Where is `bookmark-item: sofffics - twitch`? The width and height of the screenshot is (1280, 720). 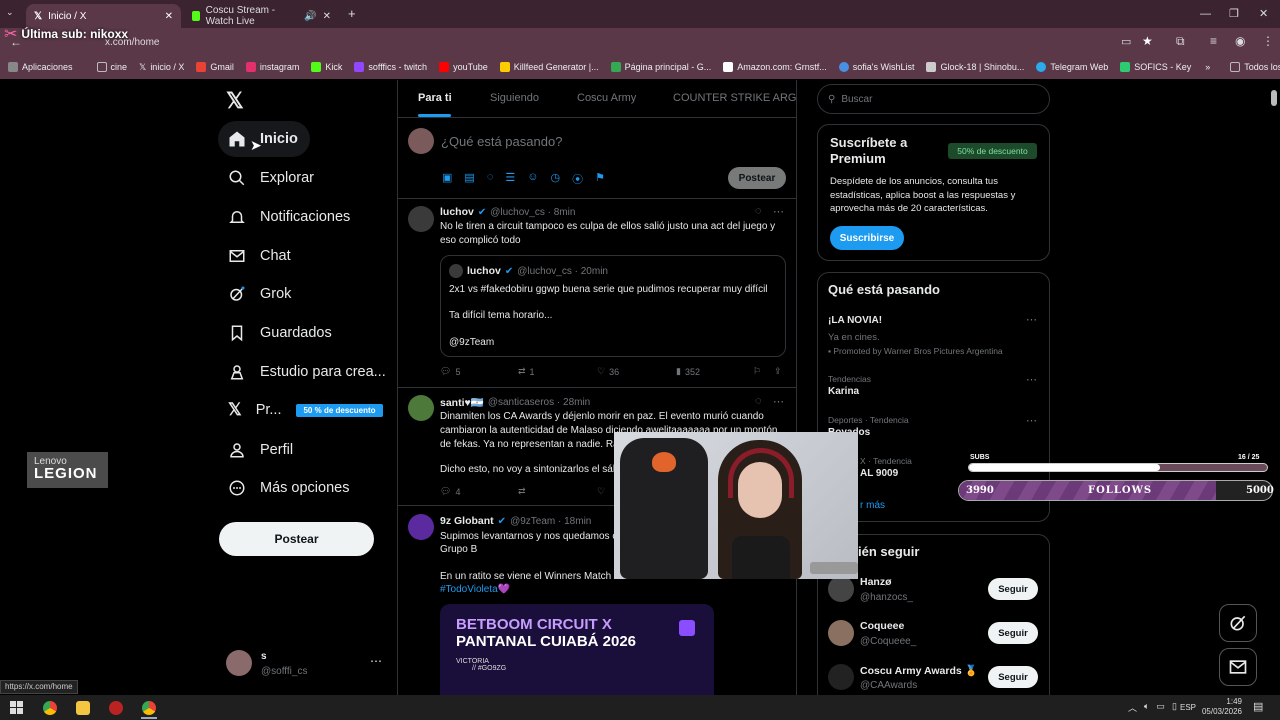 bookmark-item: sofffics - twitch is located at coordinates (390, 67).